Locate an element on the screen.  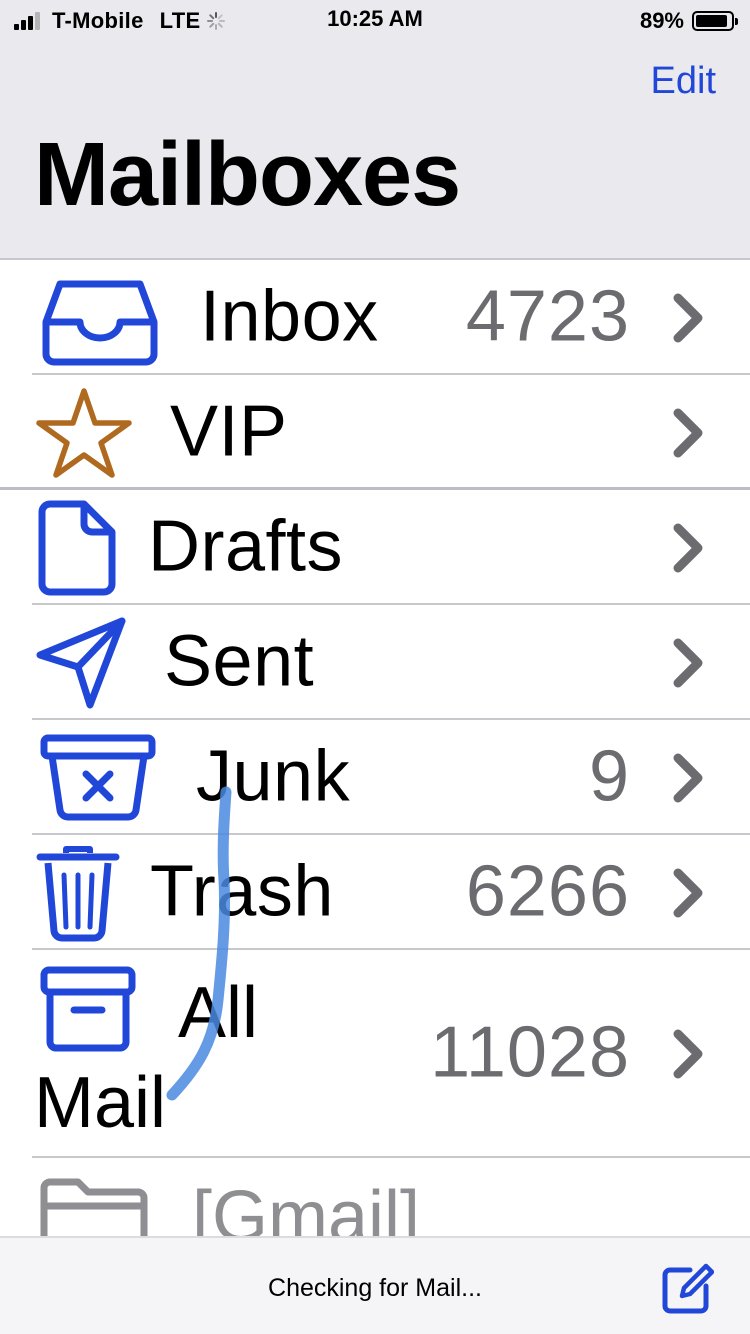
mailbox-row-sent: Sent is located at coordinates (375, 662).